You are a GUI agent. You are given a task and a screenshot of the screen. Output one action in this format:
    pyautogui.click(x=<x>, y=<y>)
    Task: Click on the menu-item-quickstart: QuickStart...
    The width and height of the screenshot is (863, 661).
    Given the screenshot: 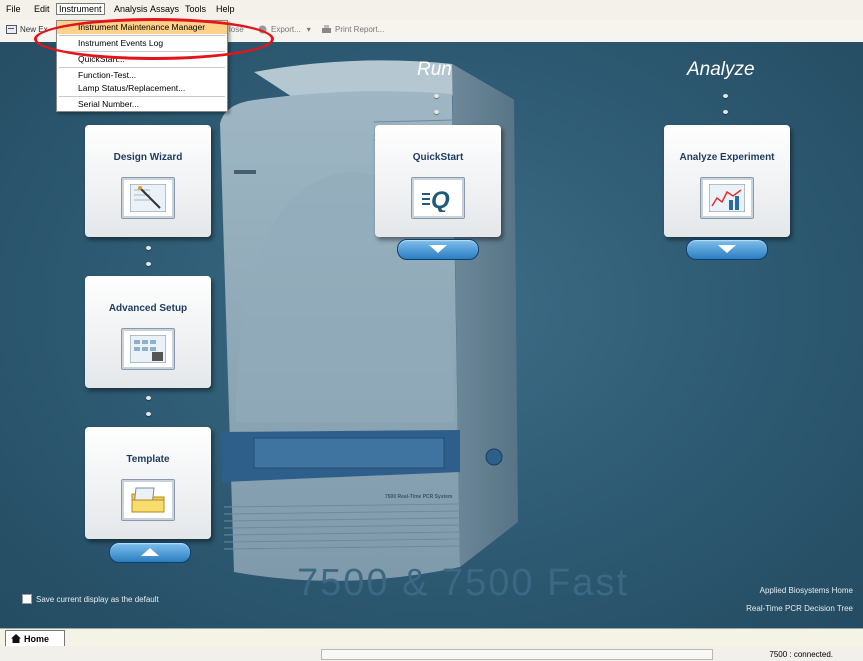 What is the action you would take?
    pyautogui.click(x=142, y=59)
    